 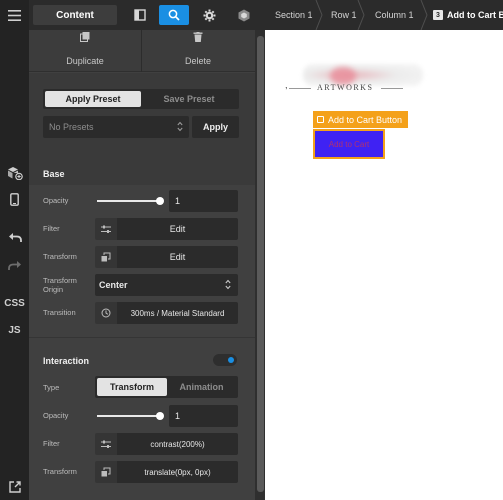 I want to click on breadcrumb-column: Column 1, so click(x=394, y=15).